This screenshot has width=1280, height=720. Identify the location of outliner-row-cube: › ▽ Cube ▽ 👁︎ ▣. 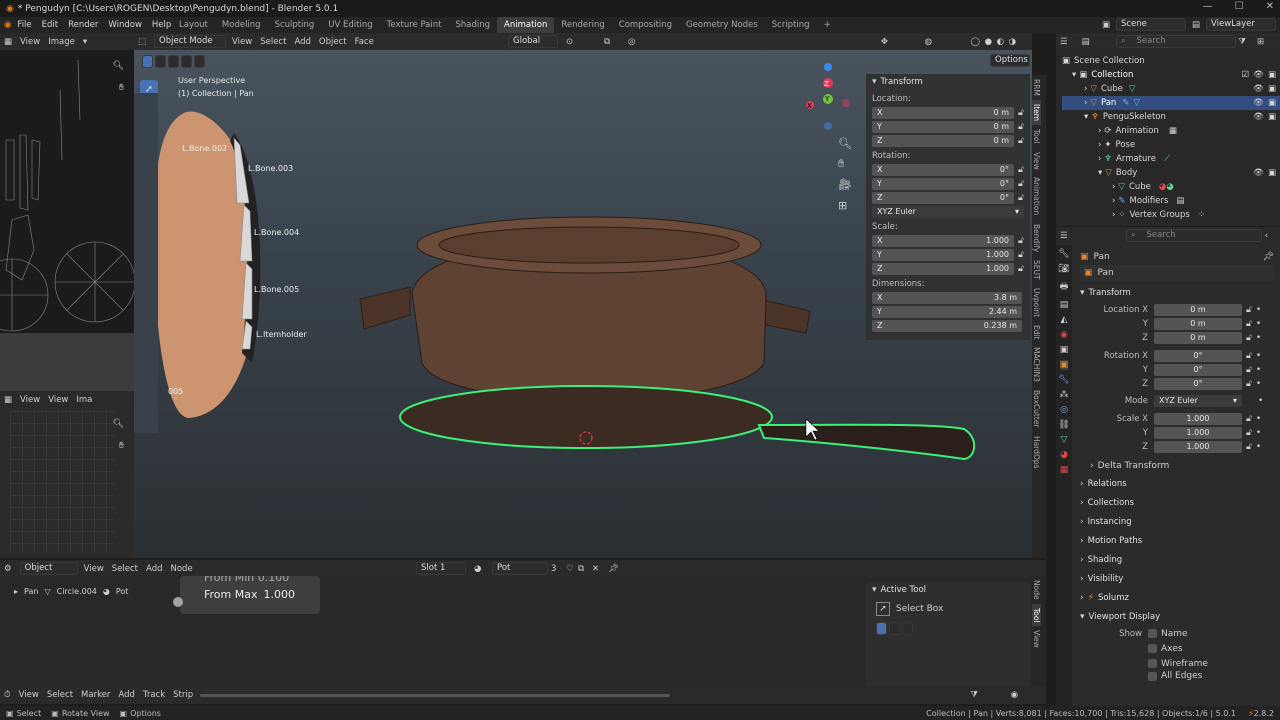
(1171, 89).